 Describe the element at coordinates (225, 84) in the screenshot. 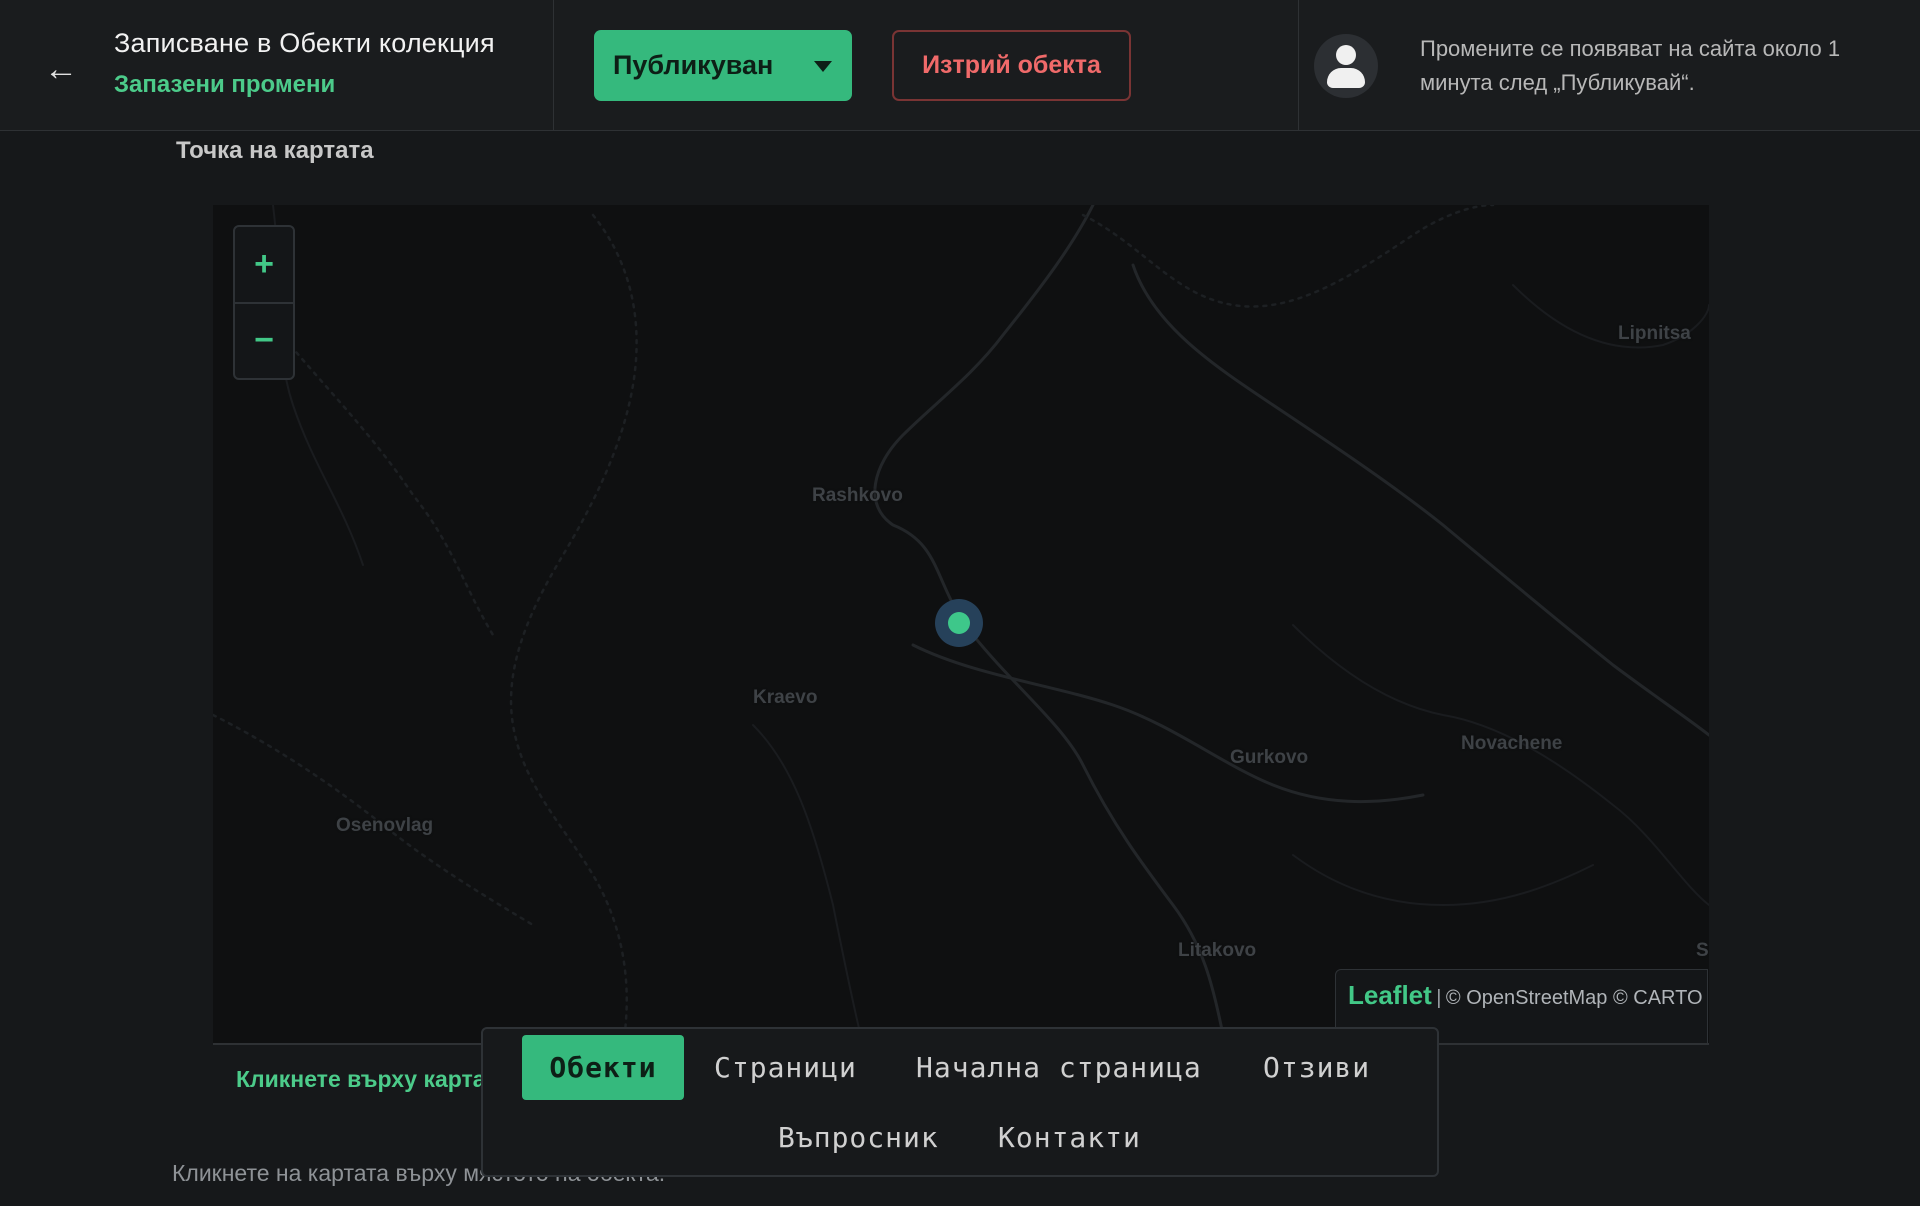

I see `save-status: Запазени промени` at that location.